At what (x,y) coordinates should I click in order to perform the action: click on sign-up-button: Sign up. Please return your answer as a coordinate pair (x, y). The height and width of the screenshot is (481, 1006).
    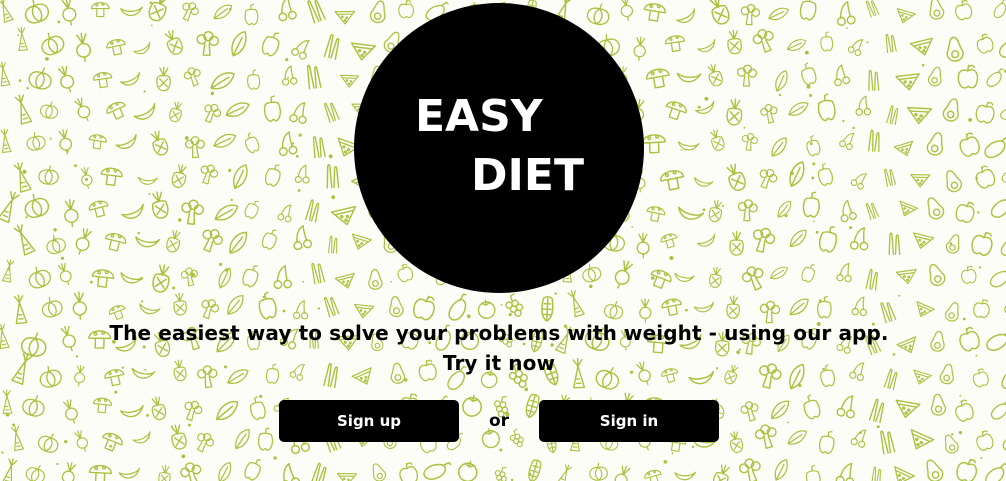
    Looking at the image, I should click on (369, 421).